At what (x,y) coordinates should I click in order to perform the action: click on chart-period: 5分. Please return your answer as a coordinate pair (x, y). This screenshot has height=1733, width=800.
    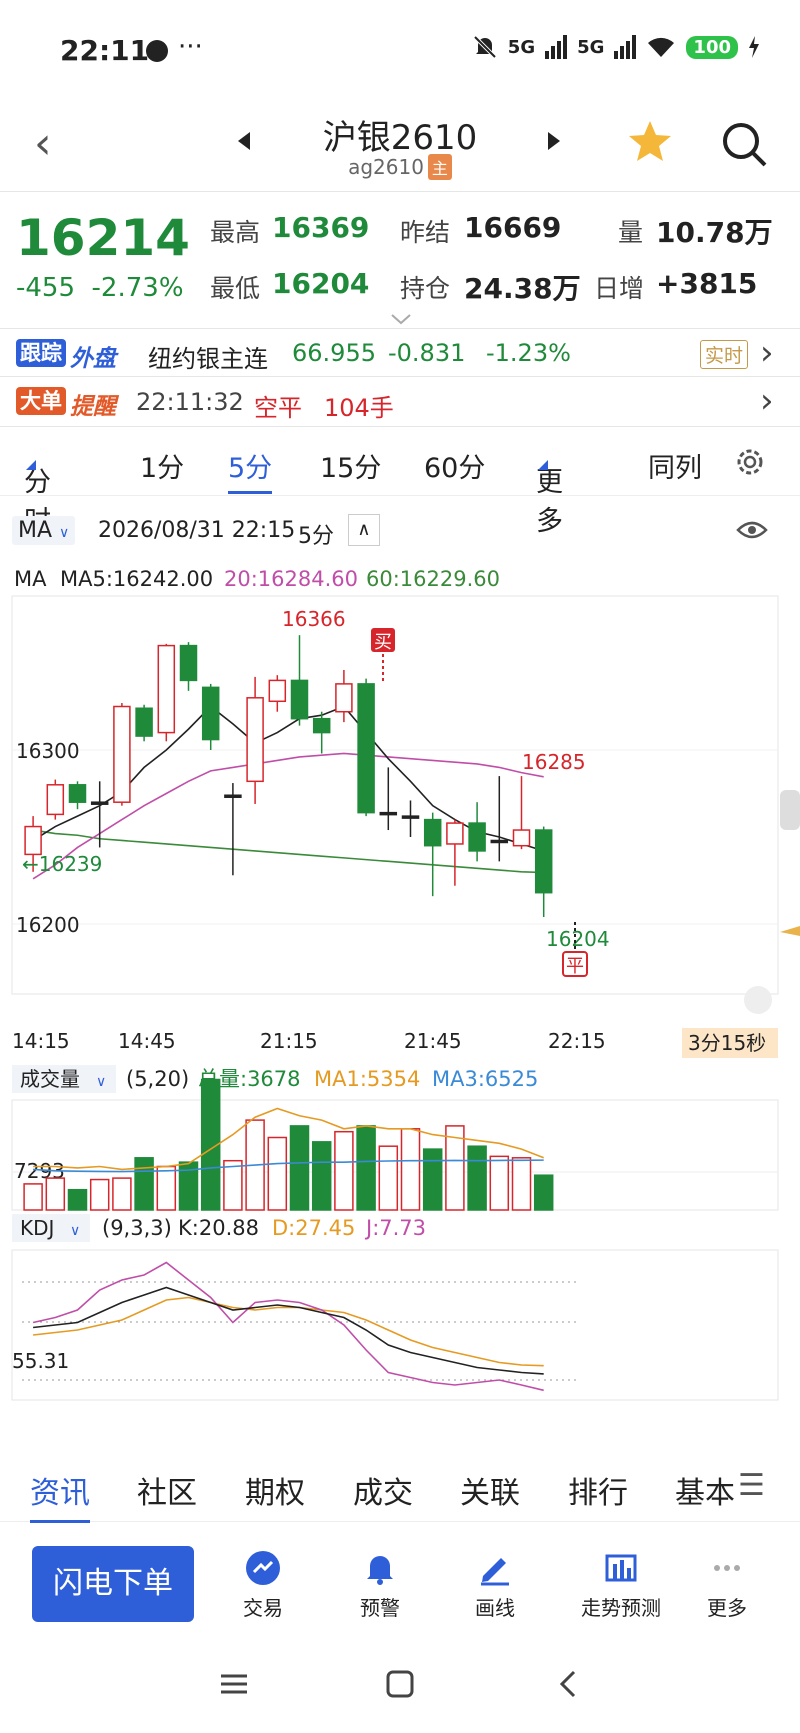
    Looking at the image, I should click on (316, 536).